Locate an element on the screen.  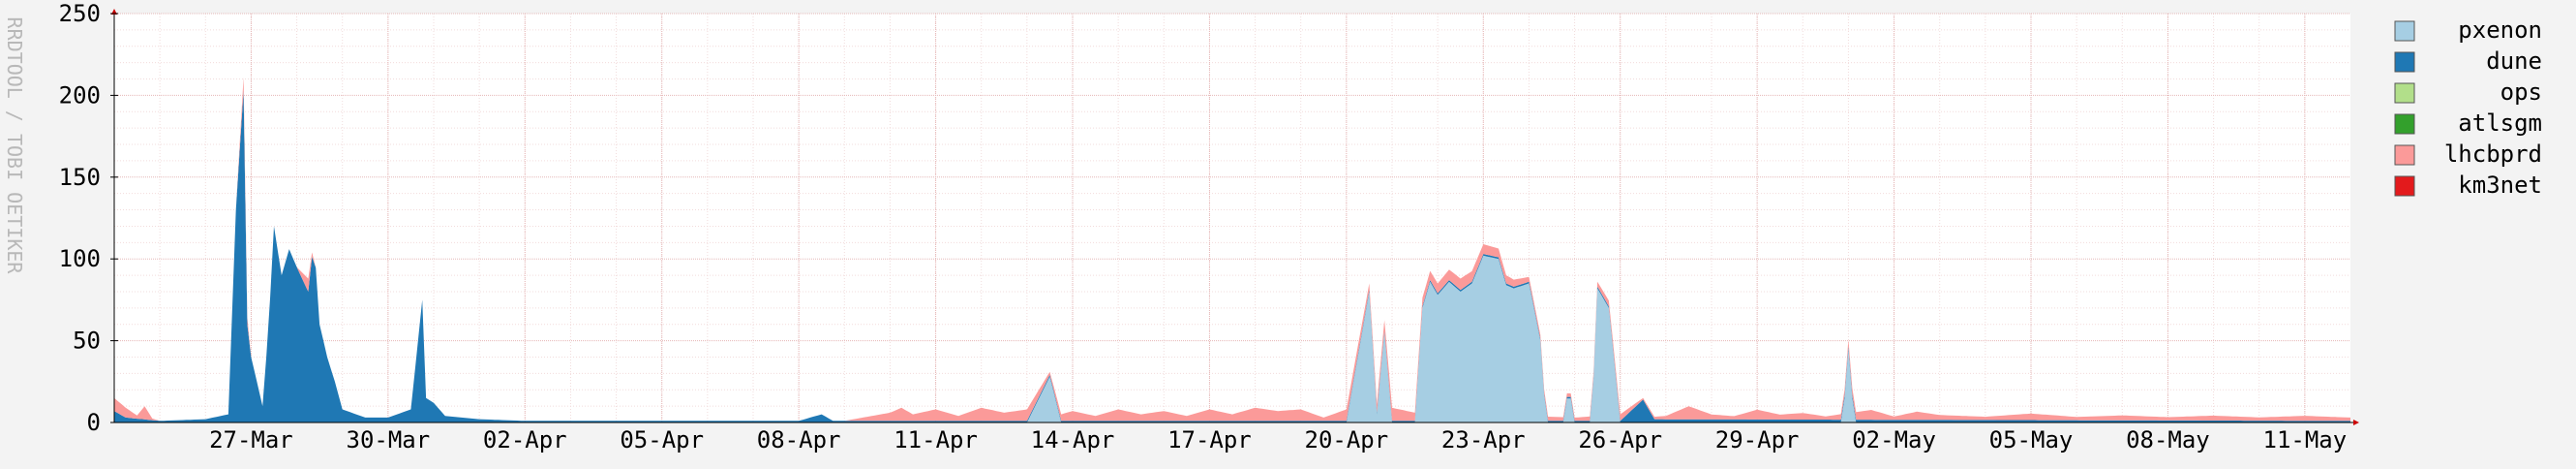
x-tick-label: 02-May is located at coordinates (1894, 440).